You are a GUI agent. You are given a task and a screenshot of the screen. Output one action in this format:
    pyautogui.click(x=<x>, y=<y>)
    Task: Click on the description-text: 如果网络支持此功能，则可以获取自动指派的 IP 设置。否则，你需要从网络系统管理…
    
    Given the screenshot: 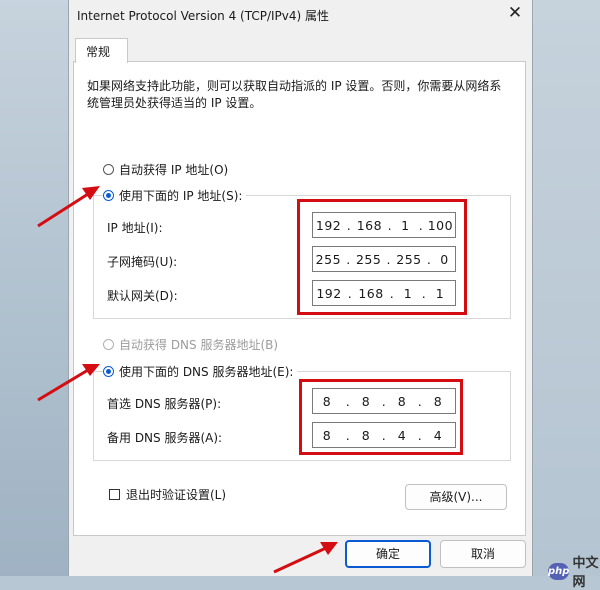 What is the action you would take?
    pyautogui.click(x=294, y=94)
    